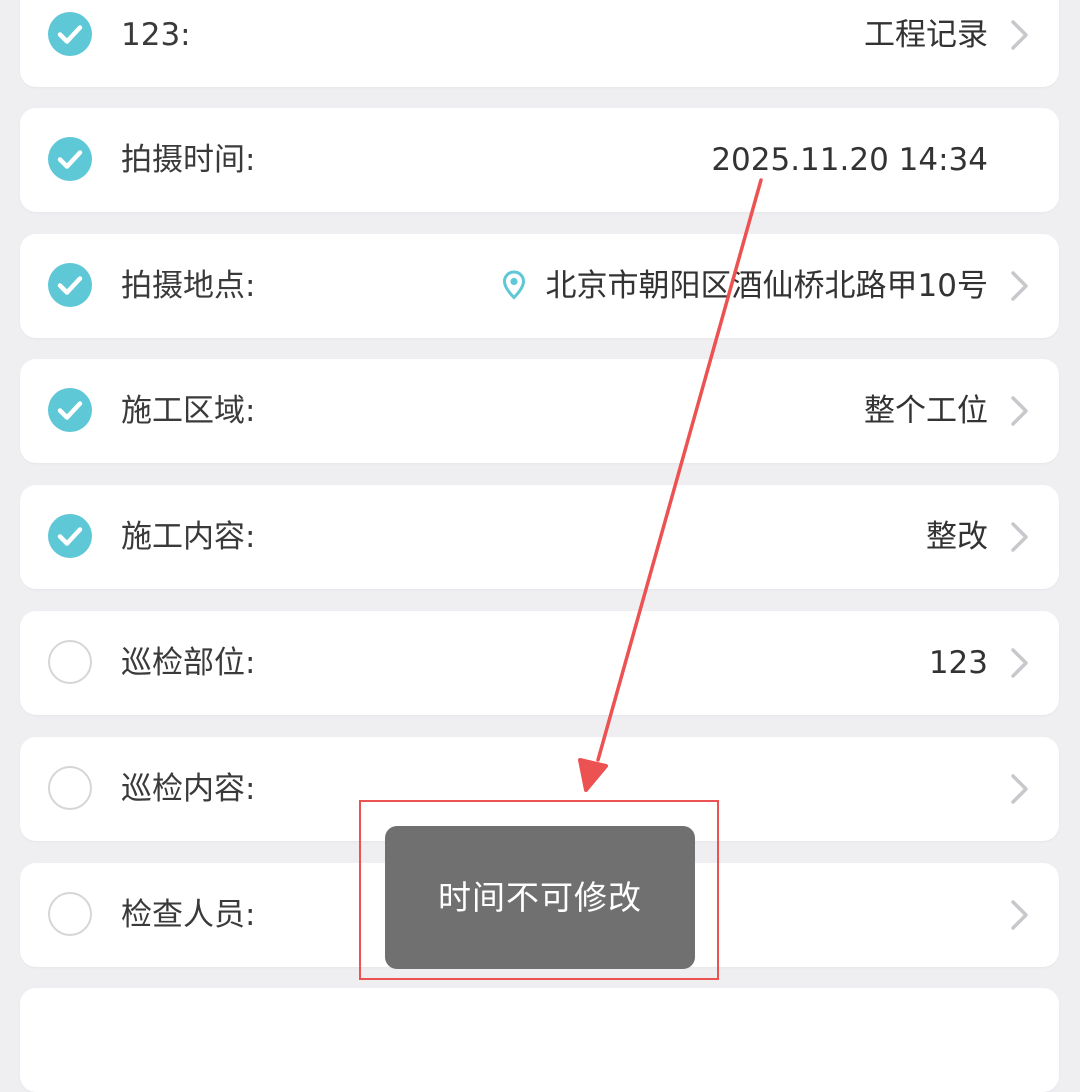  What do you see at coordinates (188, 411) in the screenshot?
I see `row-label: 施工区域:` at bounding box center [188, 411].